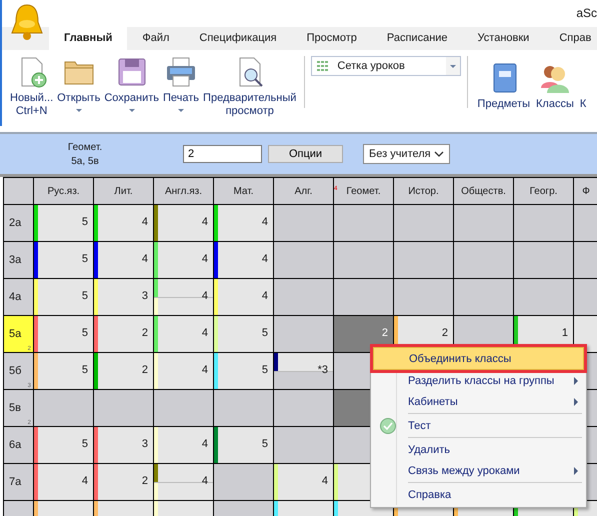  I want to click on ribbon-button: К, so click(583, 83).